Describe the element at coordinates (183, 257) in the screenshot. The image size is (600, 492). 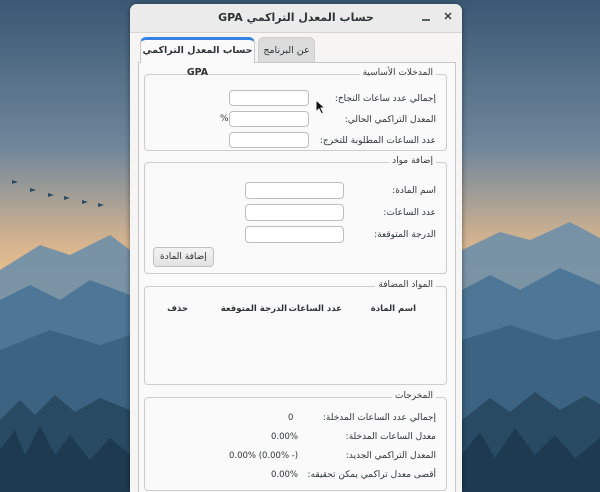
I see `add-course-button: إضافة المادة` at that location.